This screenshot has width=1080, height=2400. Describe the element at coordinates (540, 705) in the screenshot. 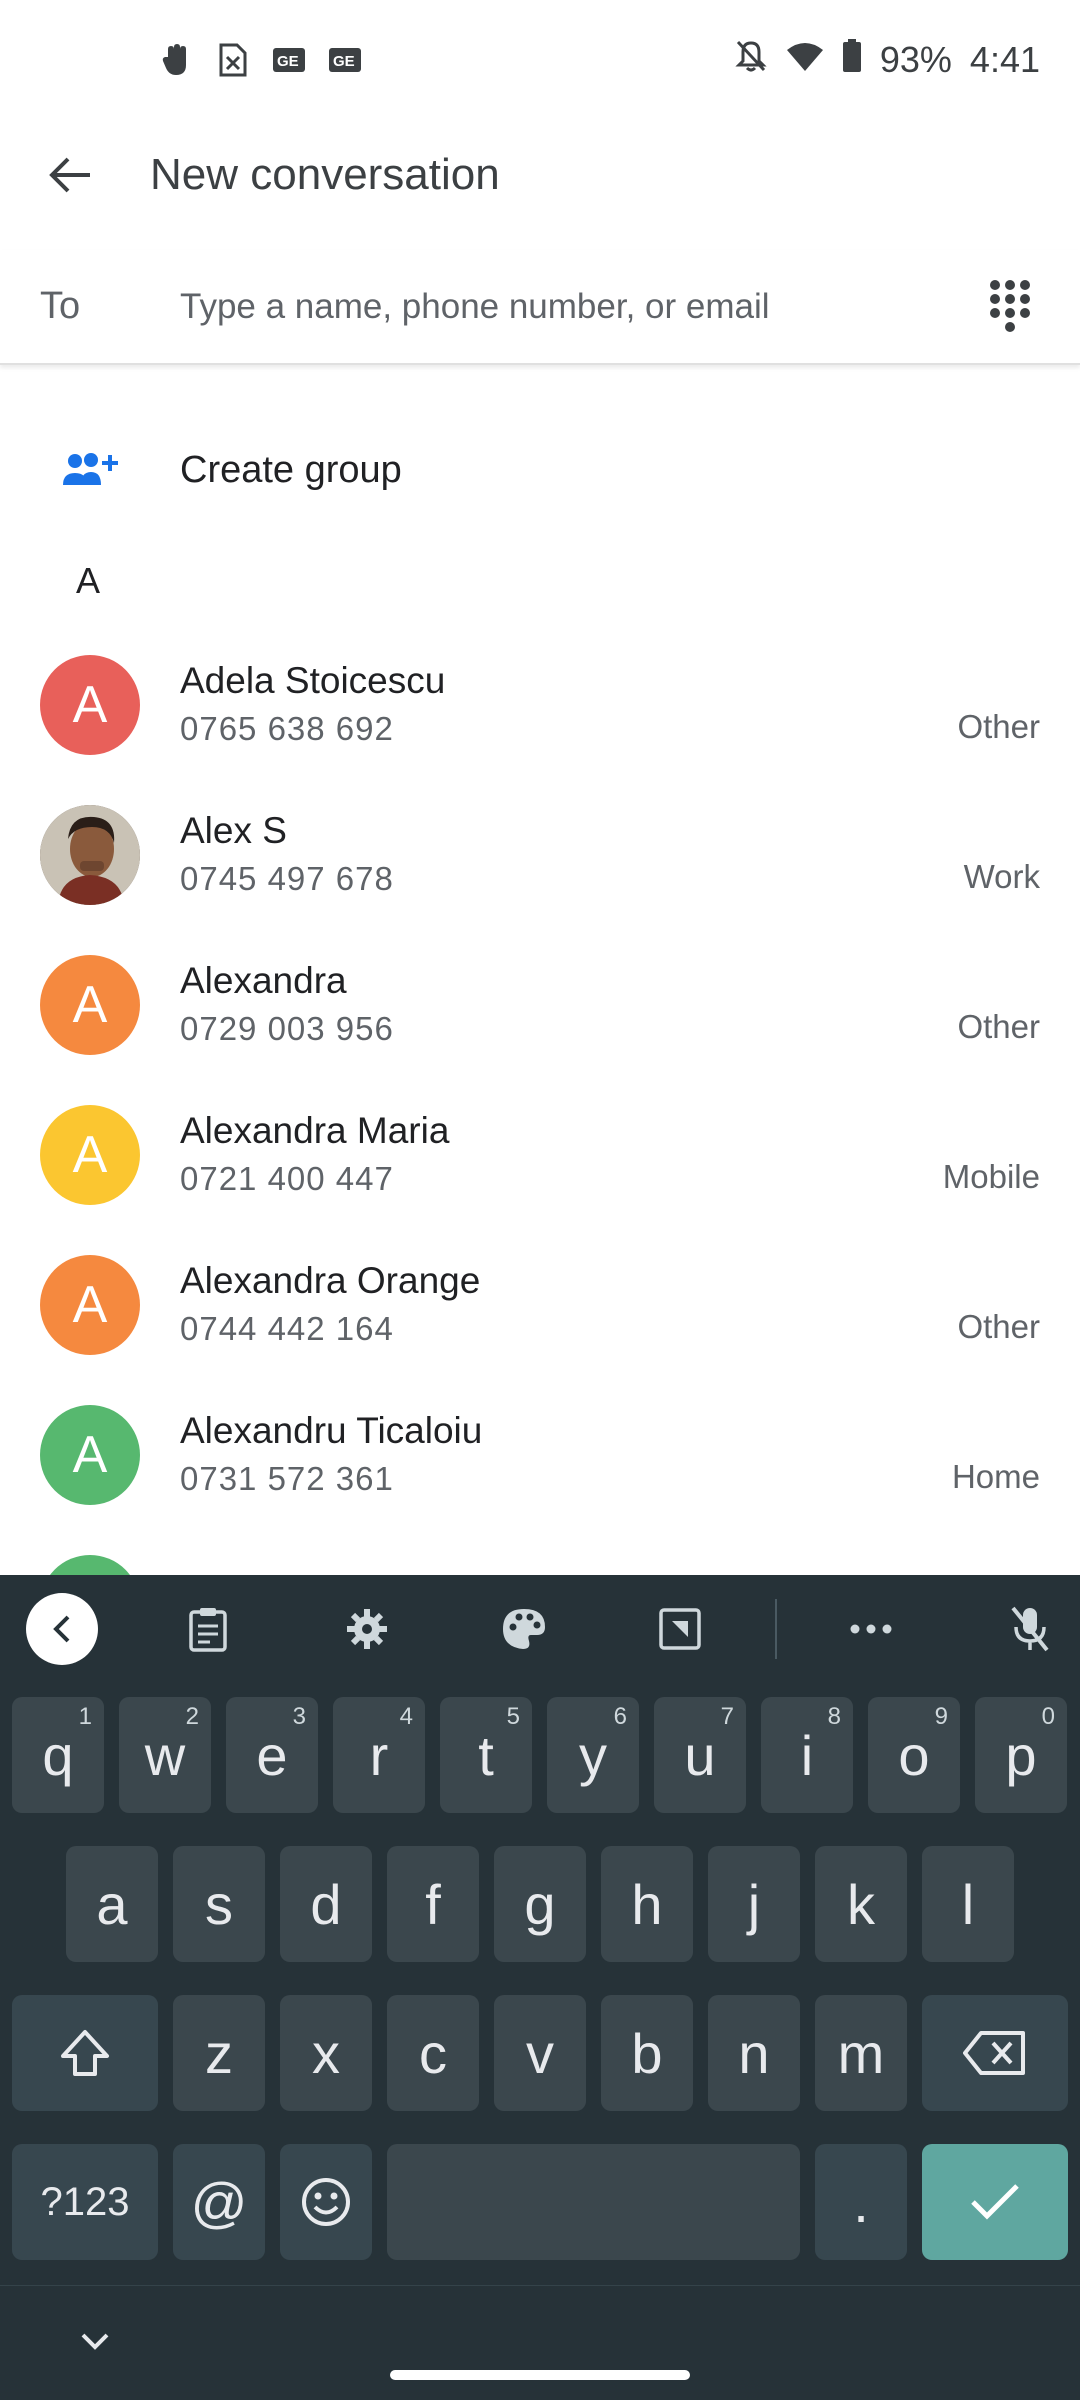

I see `contact-row: A Adela Stoicescu 0765 638 692 Other` at that location.